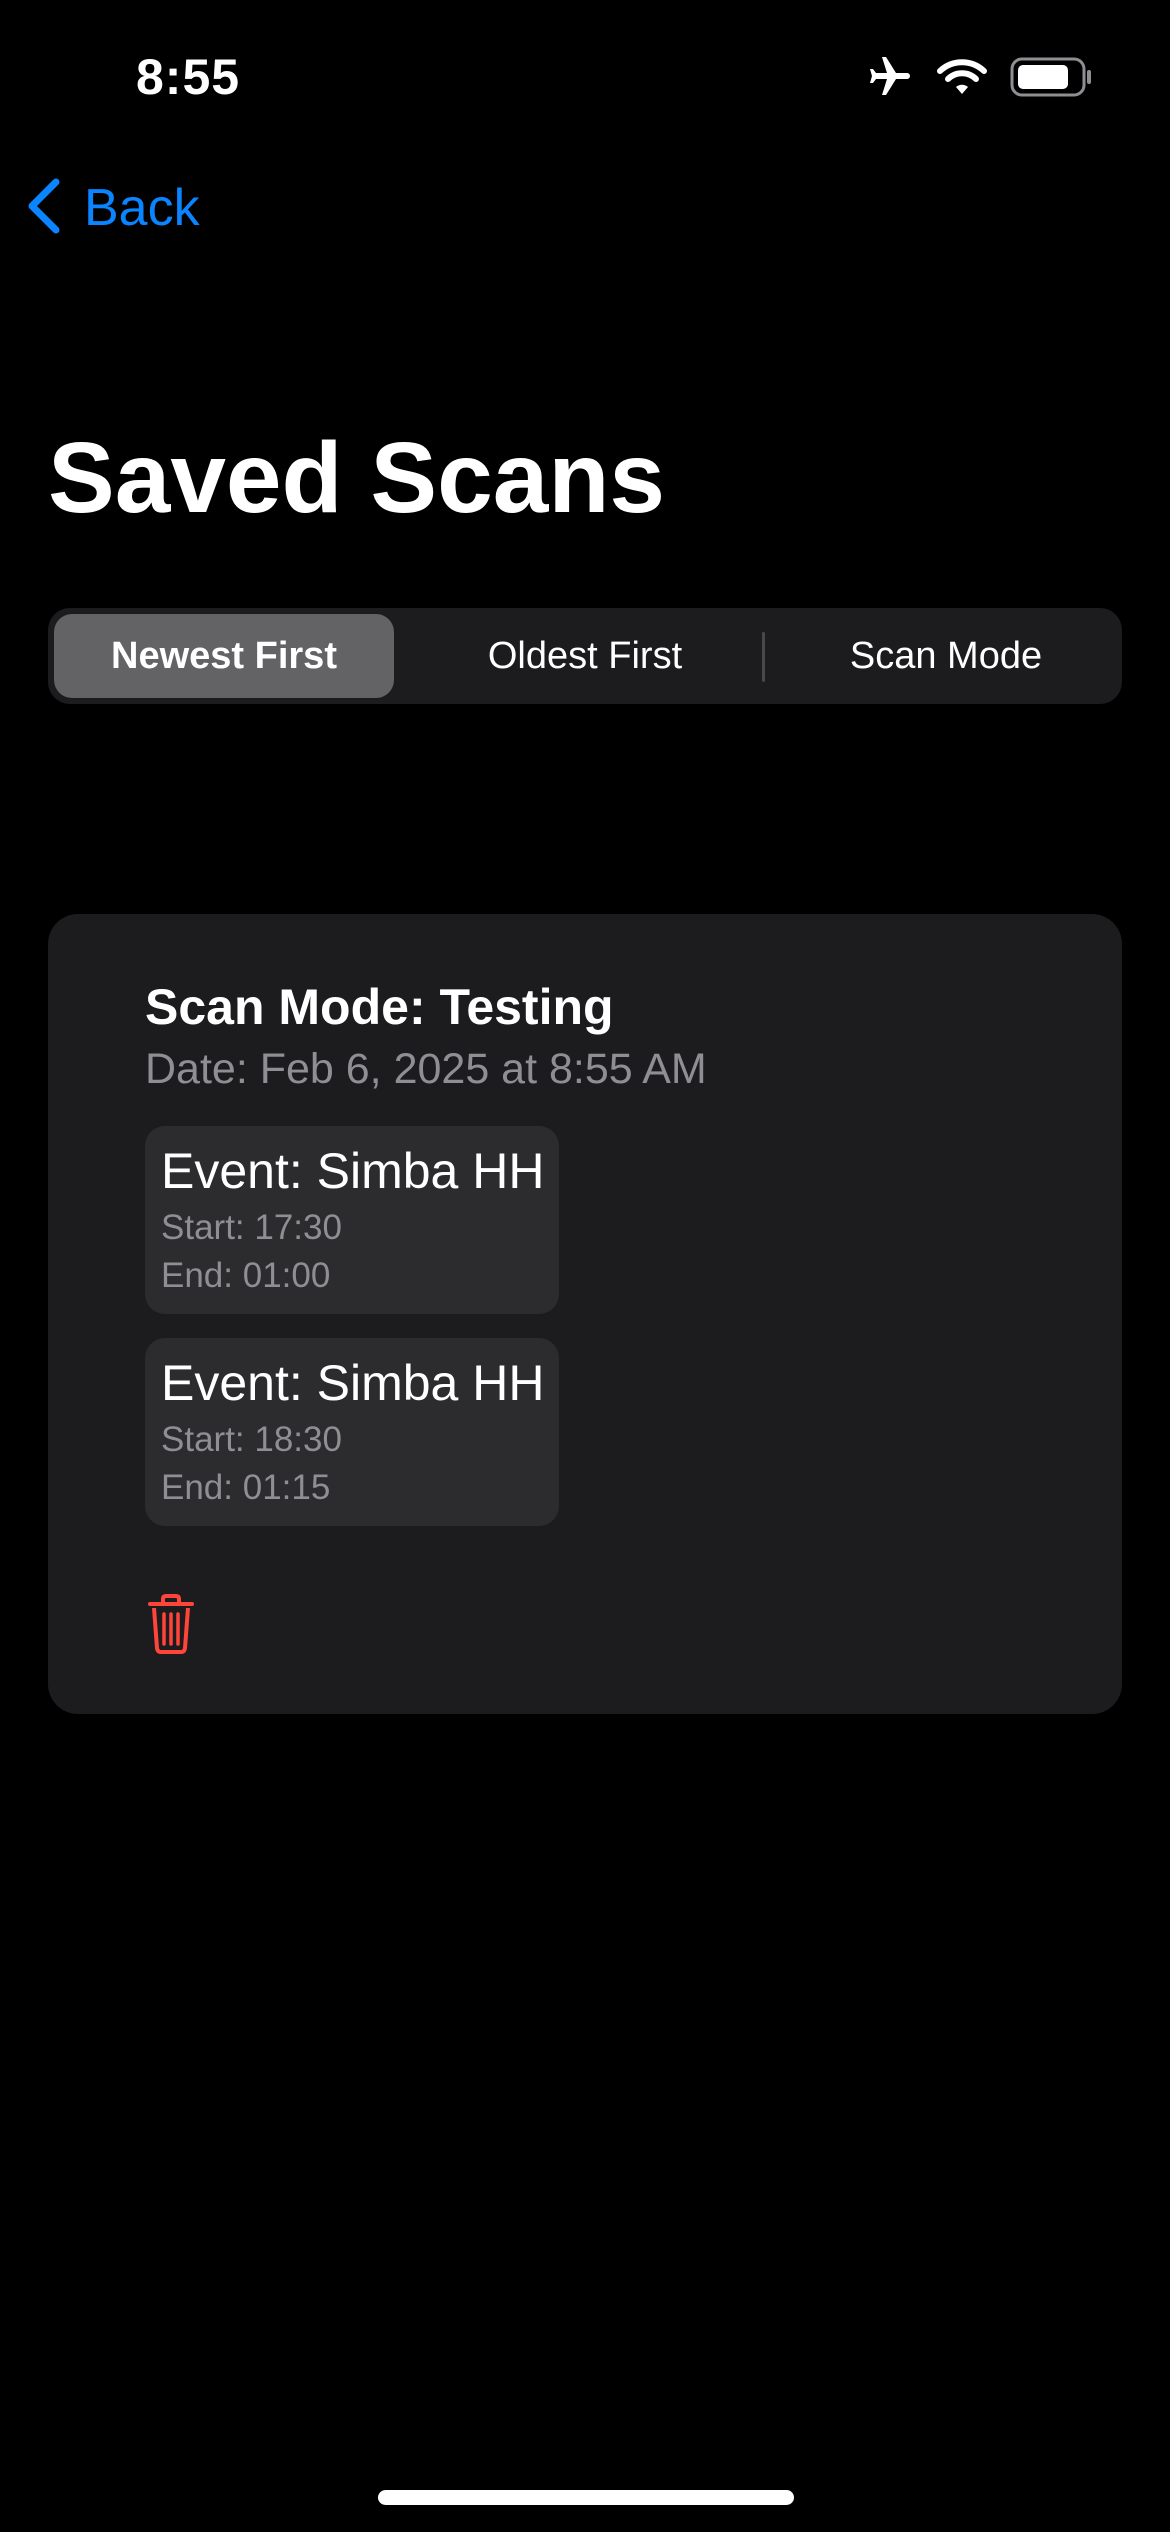 The width and height of the screenshot is (1170, 2532). What do you see at coordinates (1051, 77) in the screenshot?
I see `battery-icon` at bounding box center [1051, 77].